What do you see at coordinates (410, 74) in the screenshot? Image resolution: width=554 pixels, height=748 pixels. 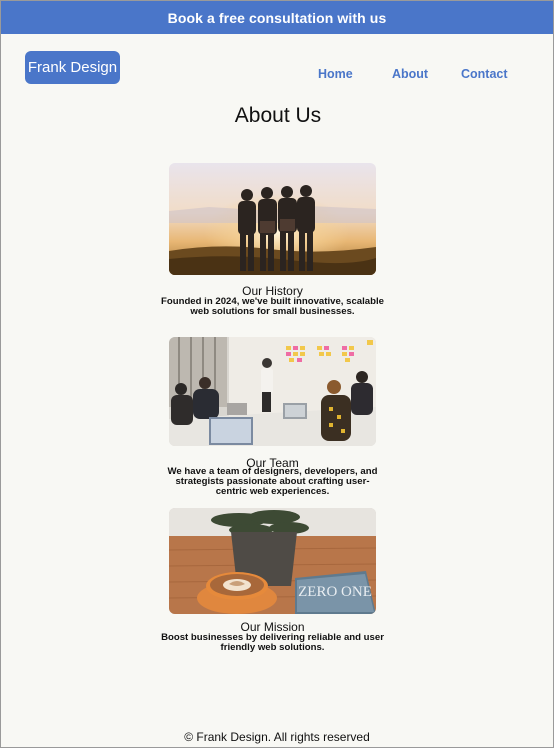 I see `nav-about-link: About` at bounding box center [410, 74].